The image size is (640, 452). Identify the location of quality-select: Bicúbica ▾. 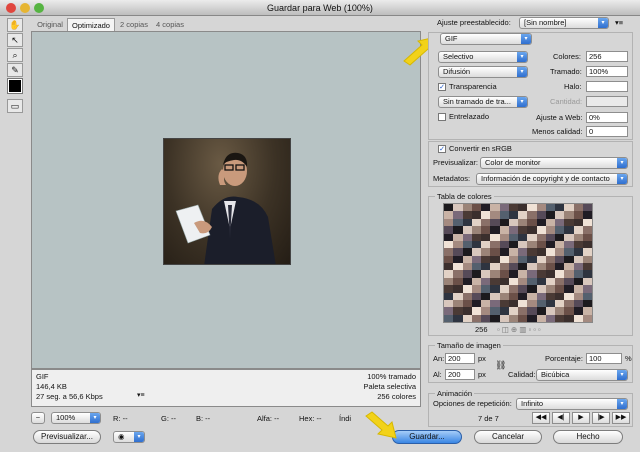
(582, 375).